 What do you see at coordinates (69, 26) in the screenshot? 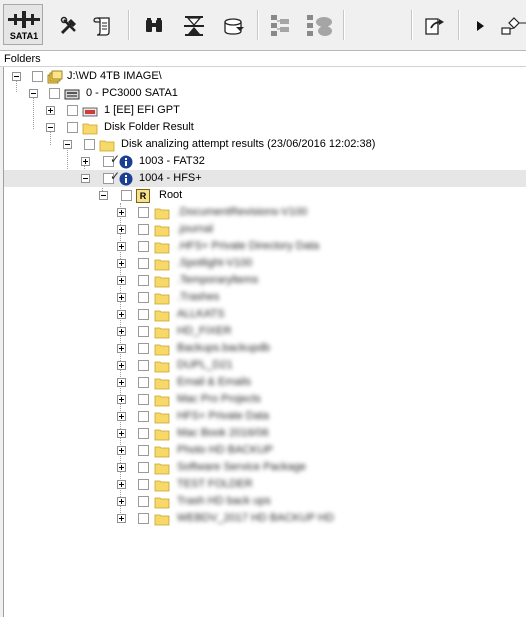
I see `tools-button` at bounding box center [69, 26].